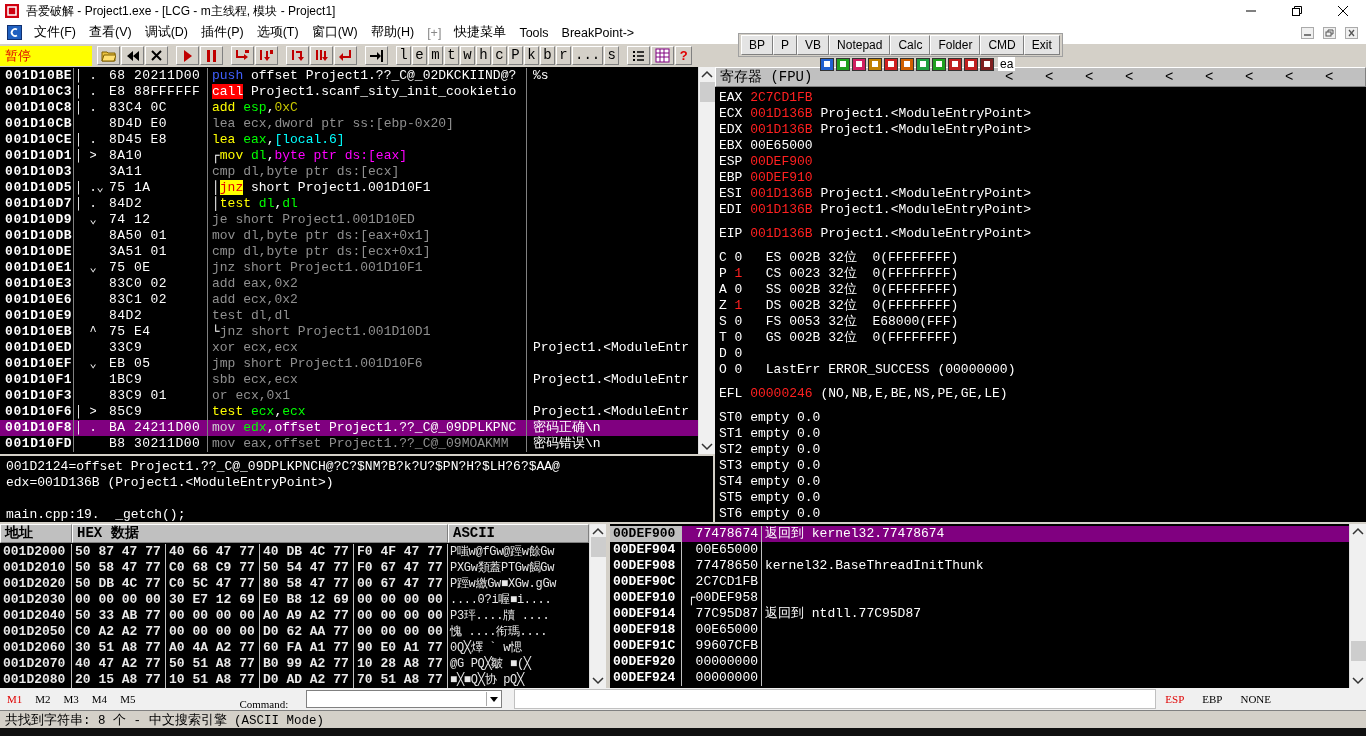 This screenshot has height=736, width=1366. I want to click on menu-item: 快捷菜单, so click(481, 32).